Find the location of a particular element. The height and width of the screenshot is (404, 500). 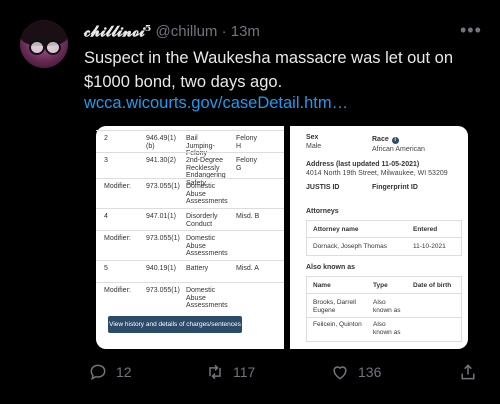

retweet-icon is located at coordinates (215, 372).